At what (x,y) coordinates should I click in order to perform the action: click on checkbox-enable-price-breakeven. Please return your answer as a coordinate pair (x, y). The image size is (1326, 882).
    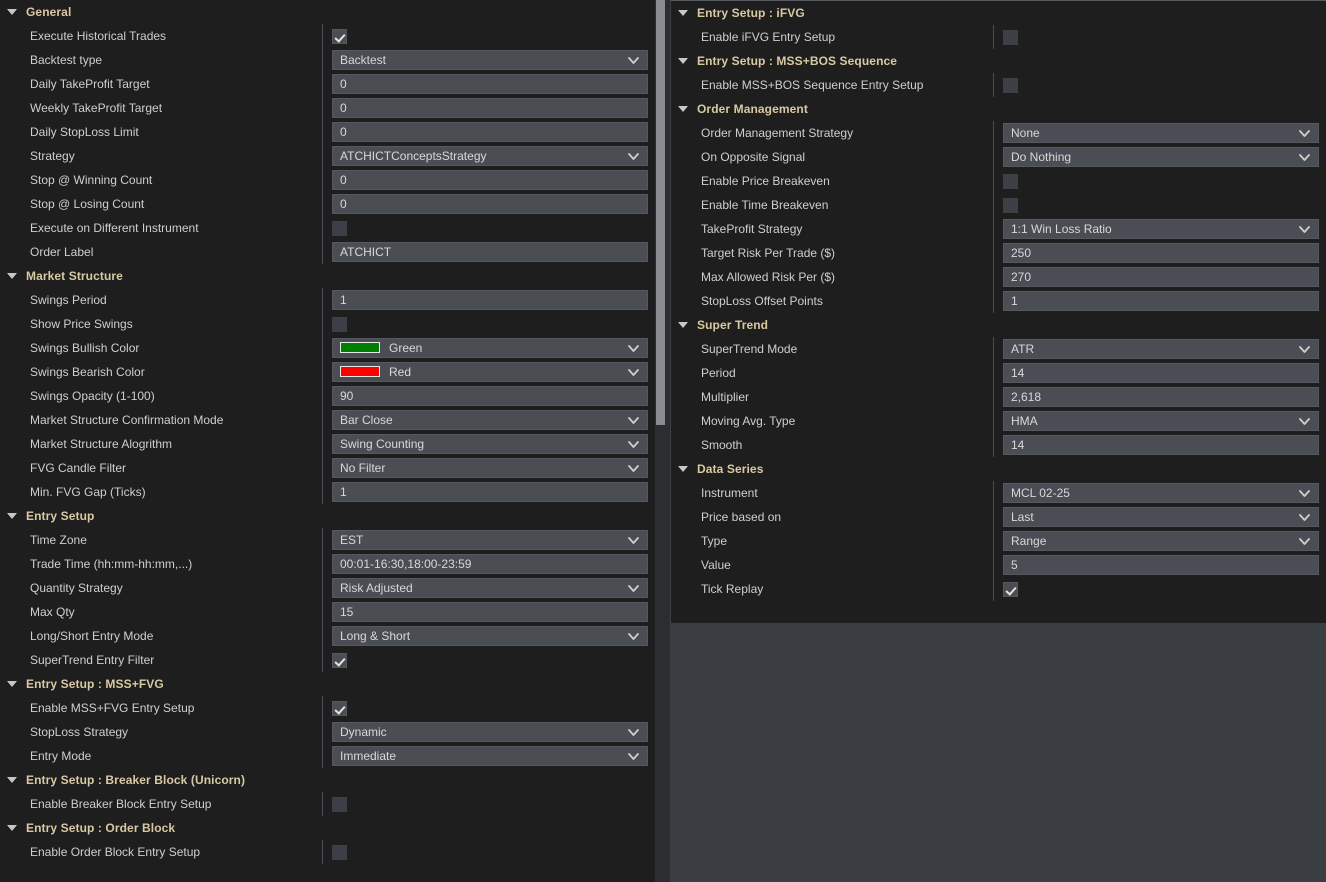
    Looking at the image, I should click on (1010, 181).